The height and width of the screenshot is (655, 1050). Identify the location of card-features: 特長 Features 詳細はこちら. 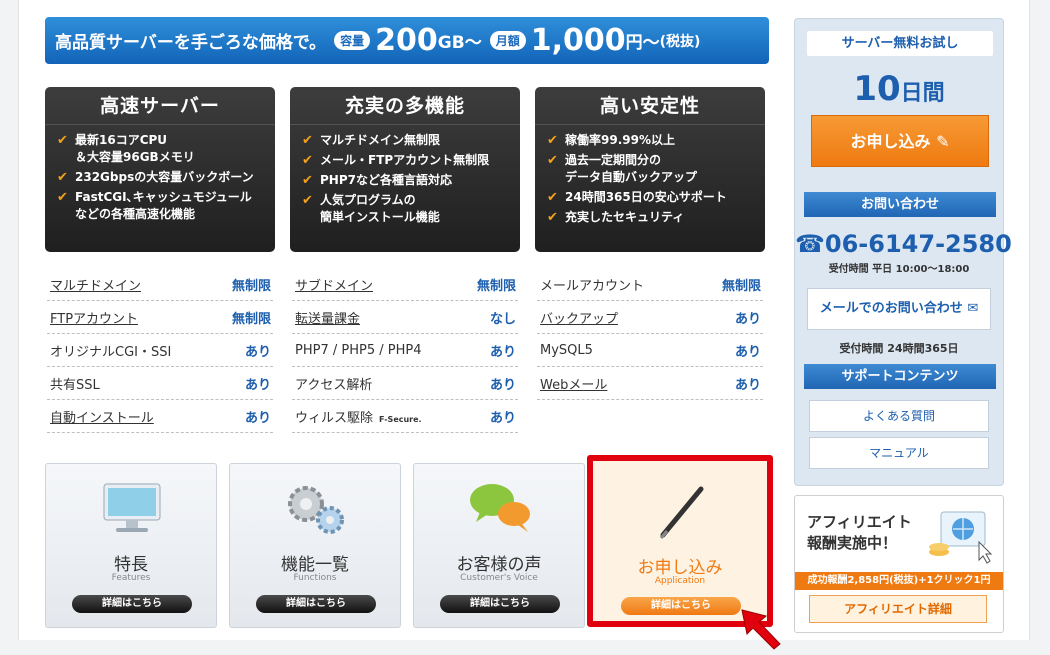
(131, 545).